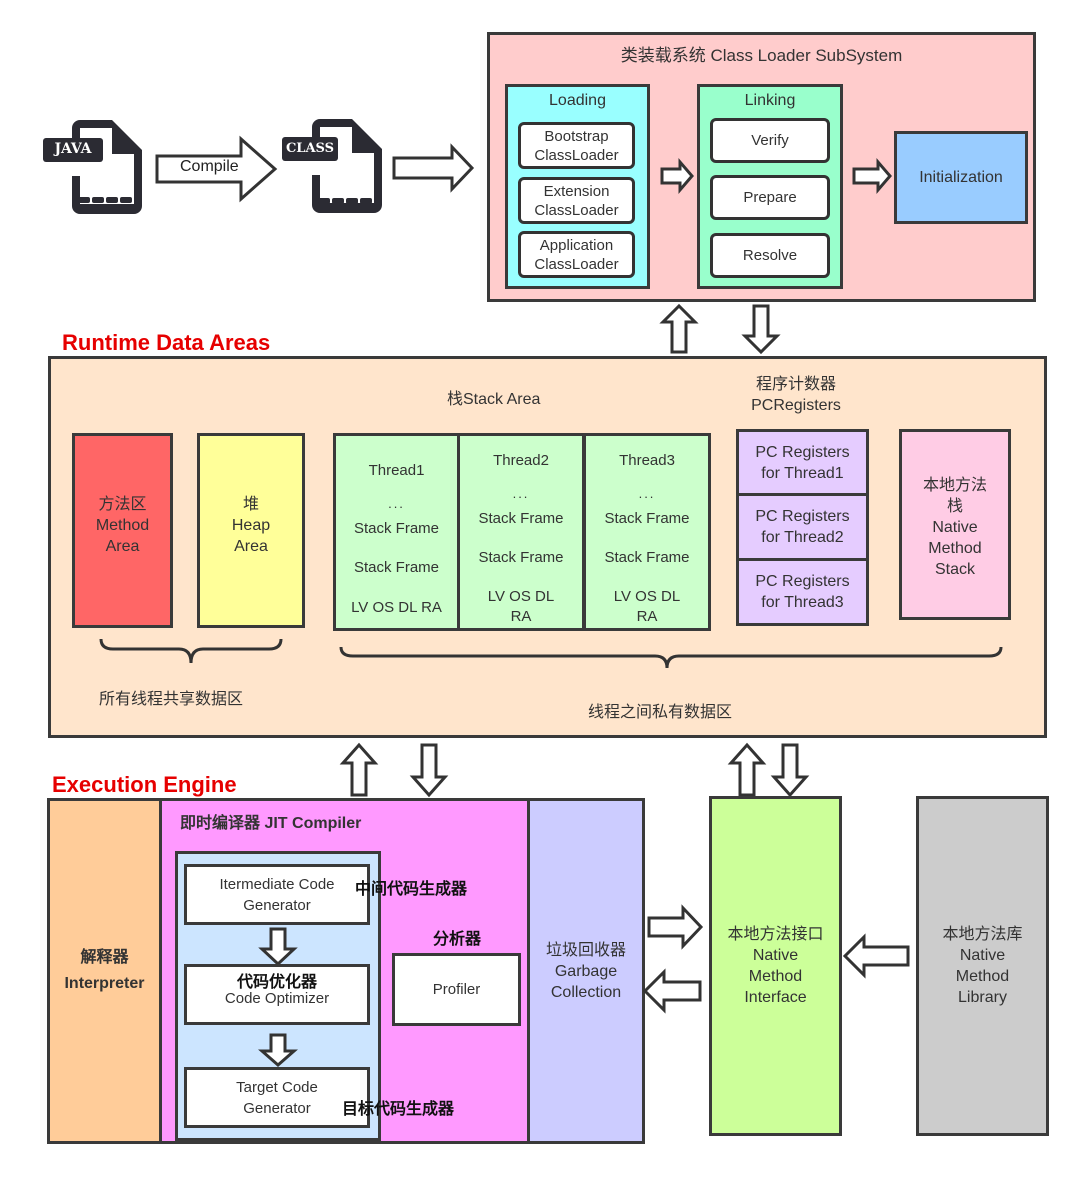 The height and width of the screenshot is (1177, 1080). I want to click on linking-to-init-arrow, so click(872, 176).